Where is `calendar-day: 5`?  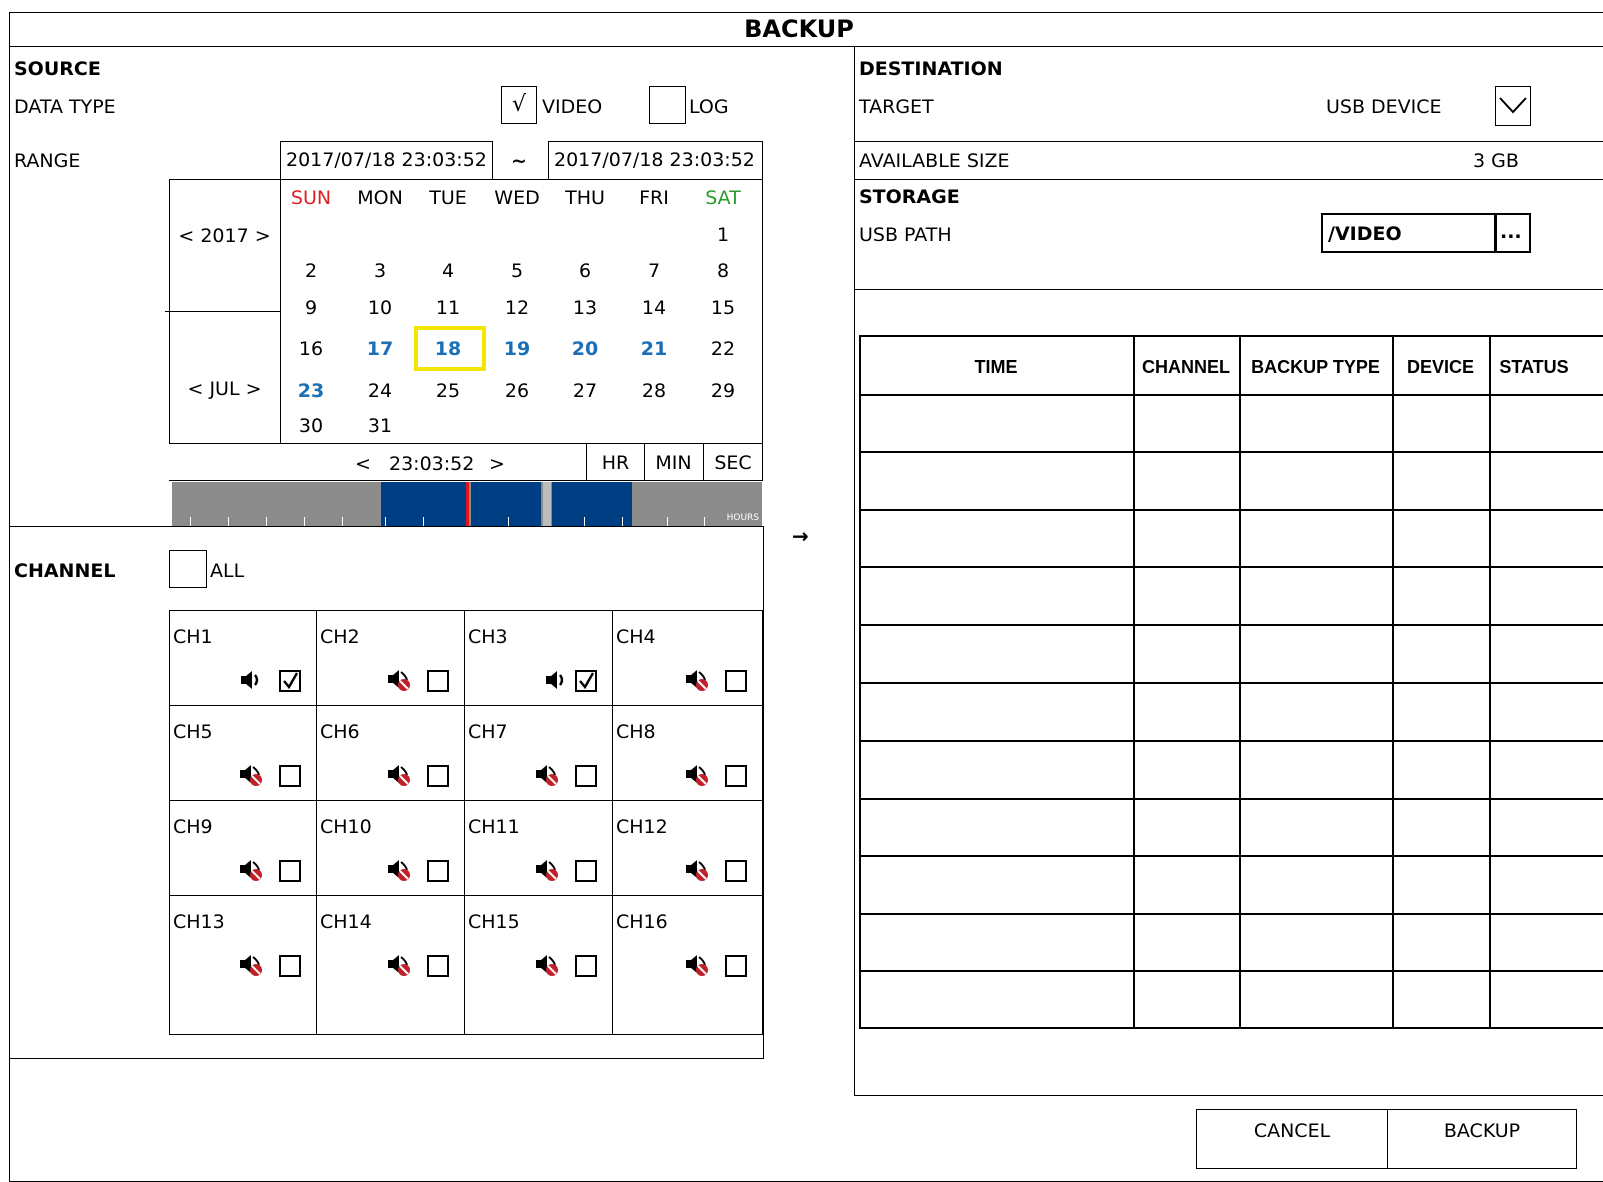 calendar-day: 5 is located at coordinates (517, 271).